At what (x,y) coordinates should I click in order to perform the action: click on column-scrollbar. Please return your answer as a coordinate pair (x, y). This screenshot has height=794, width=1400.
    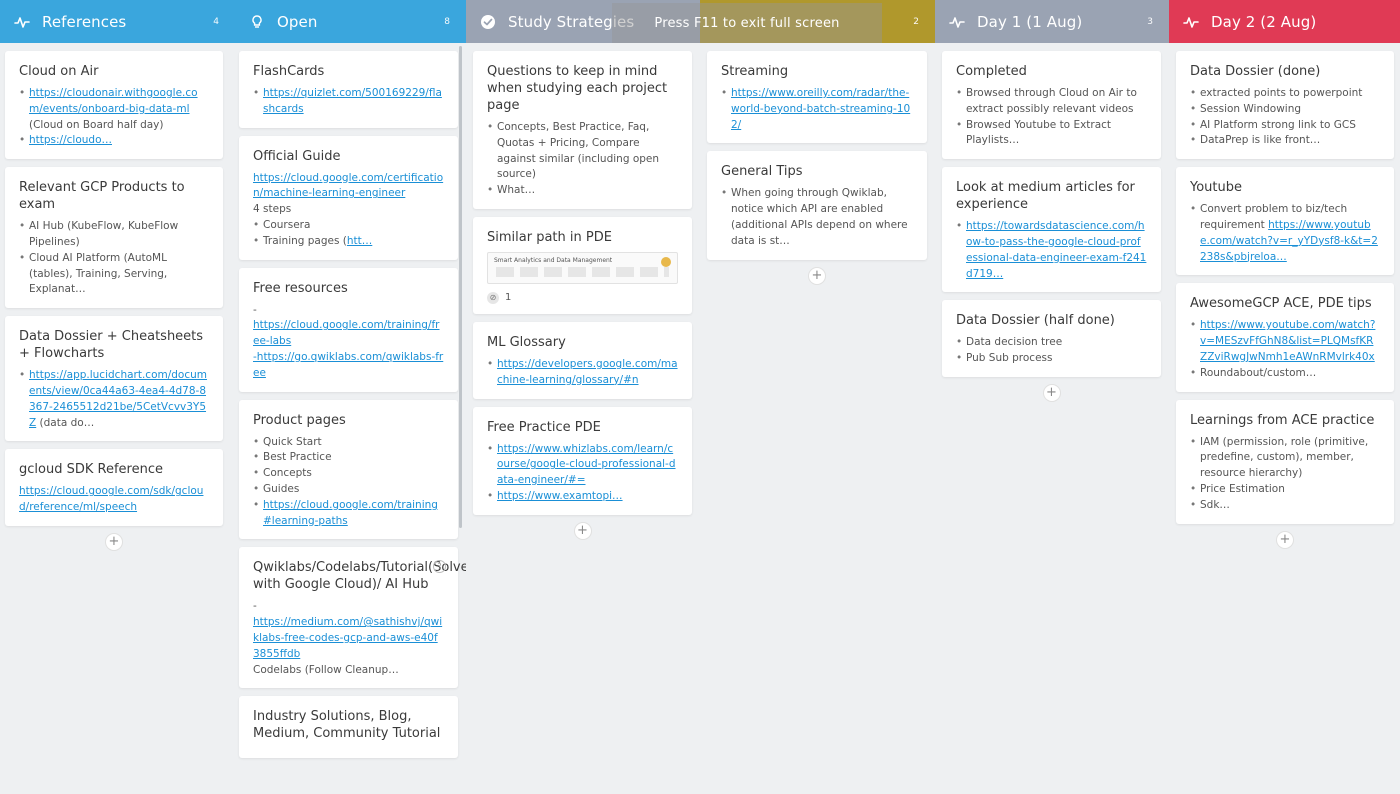
    Looking at the image, I should click on (460, 287).